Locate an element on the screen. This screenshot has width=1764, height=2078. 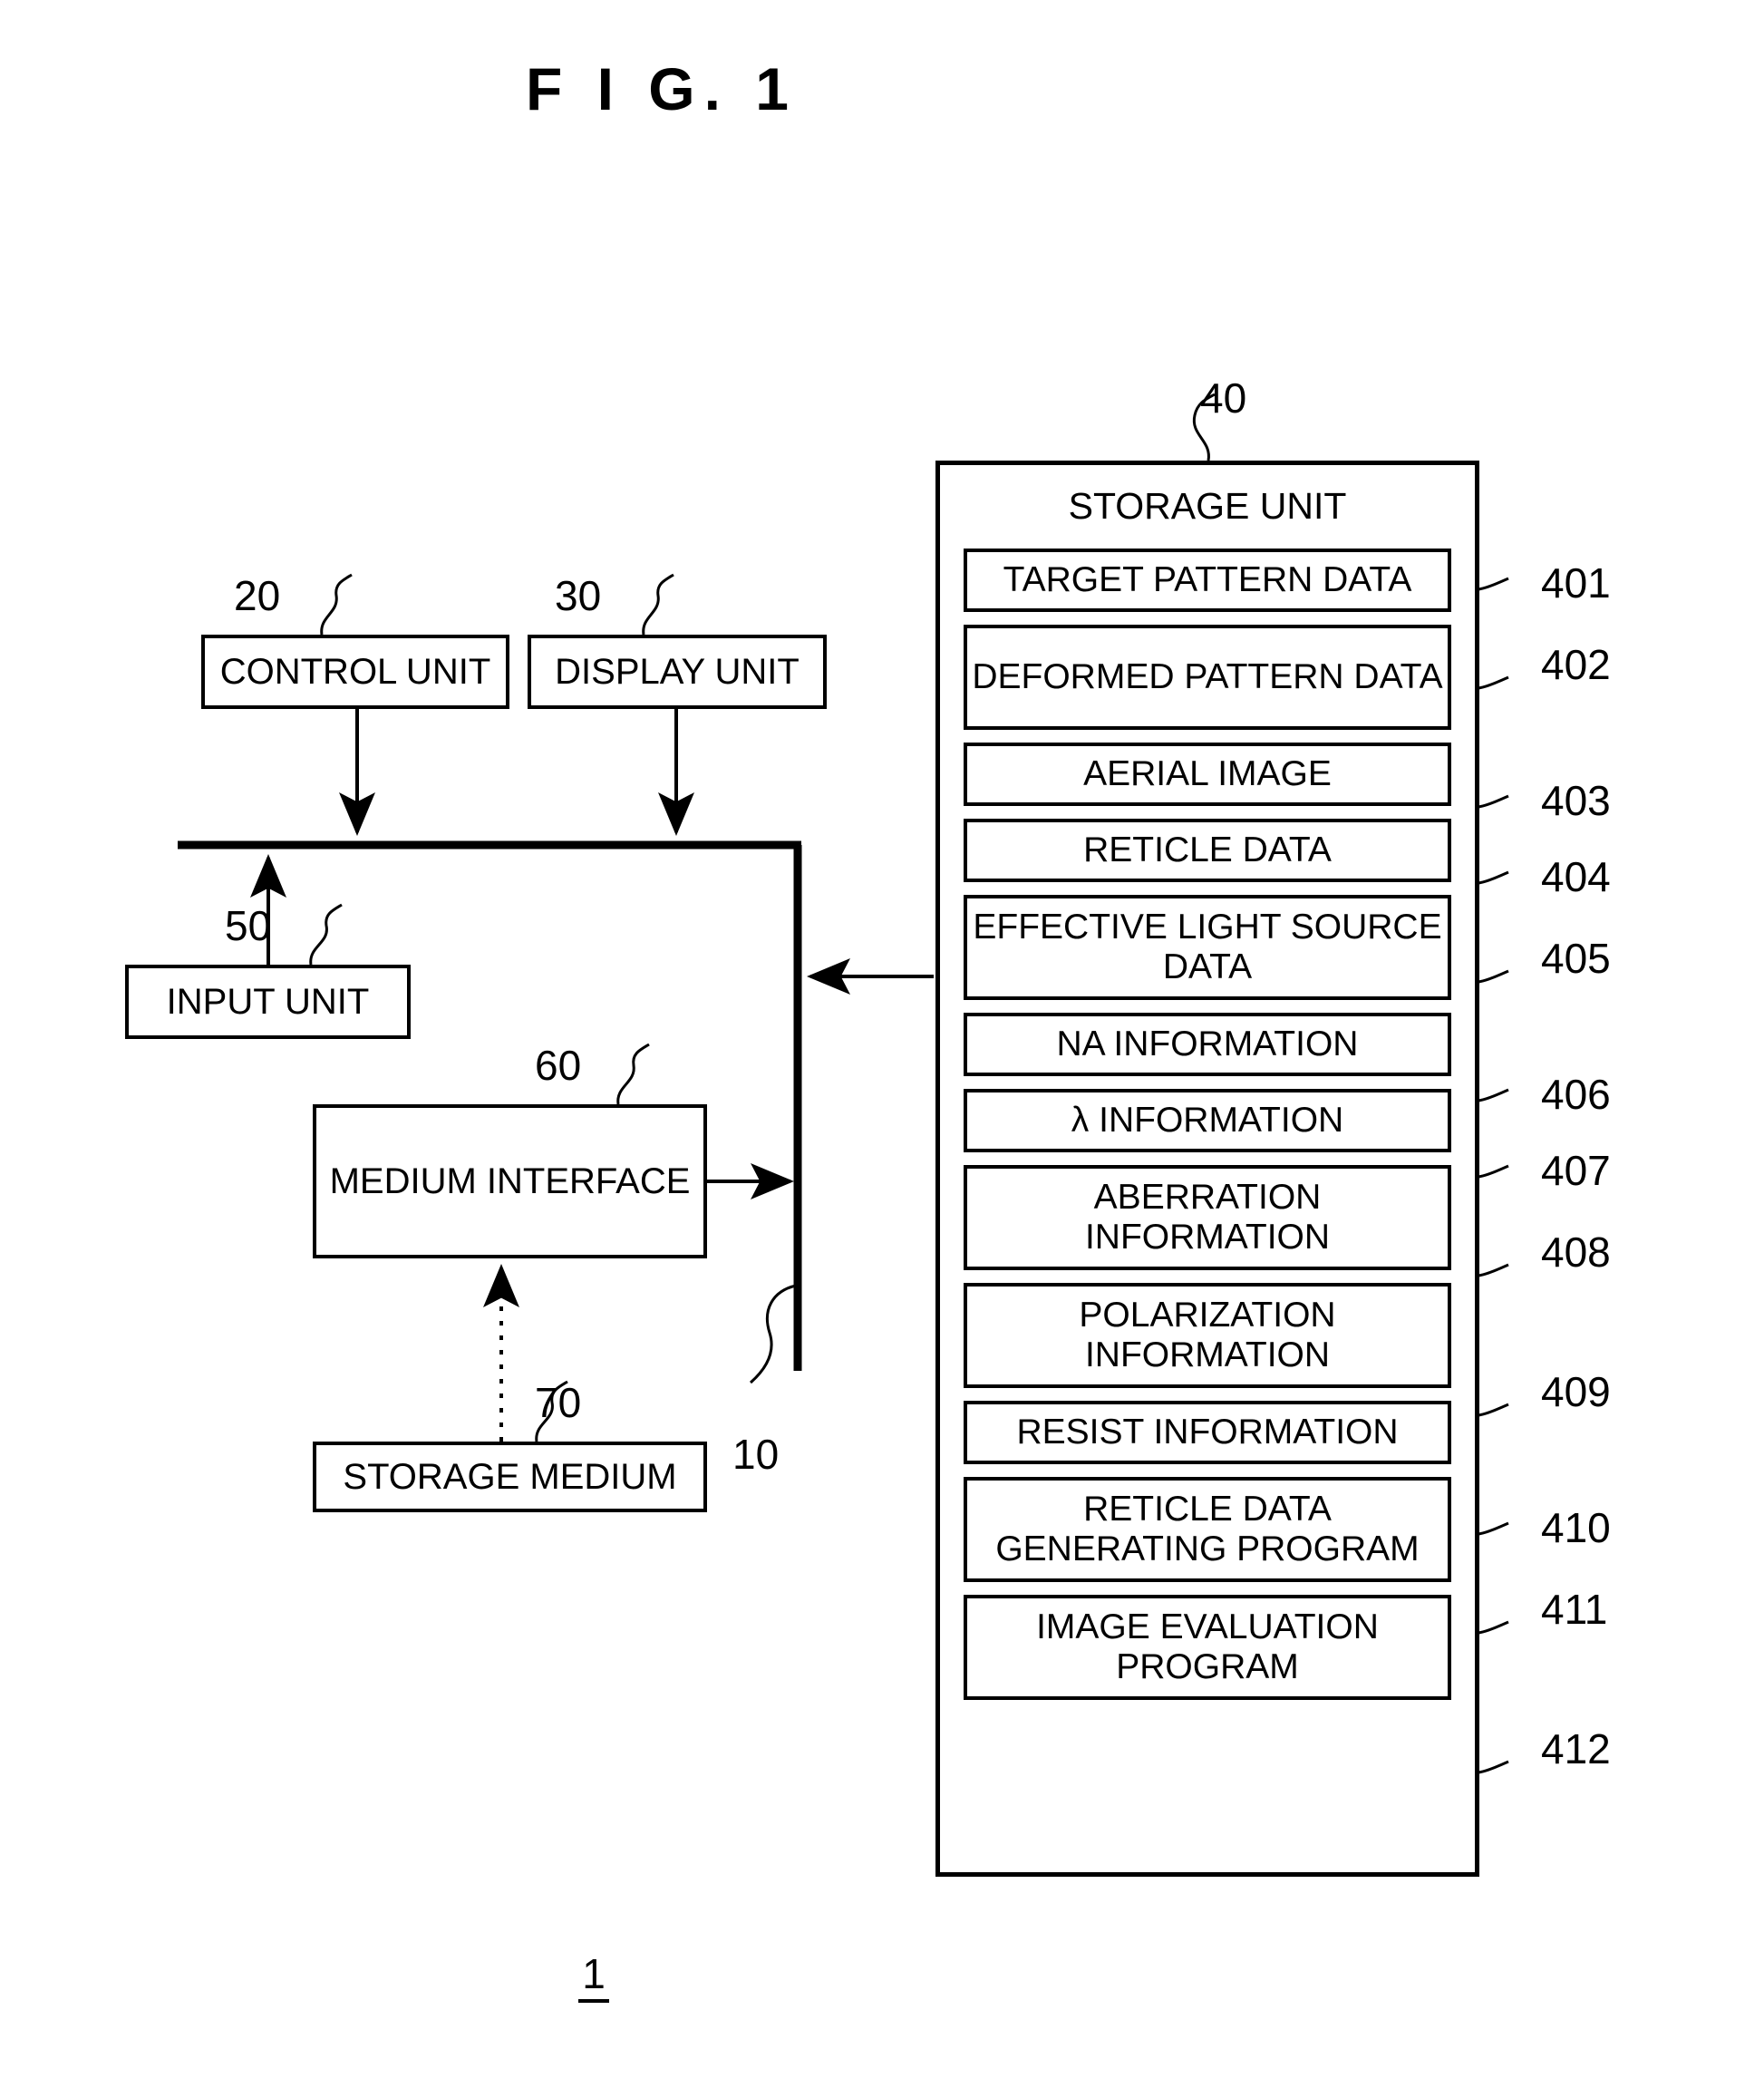
storage-item-label: RESIST INFORMATION is located at coordinates (1208, 1432).